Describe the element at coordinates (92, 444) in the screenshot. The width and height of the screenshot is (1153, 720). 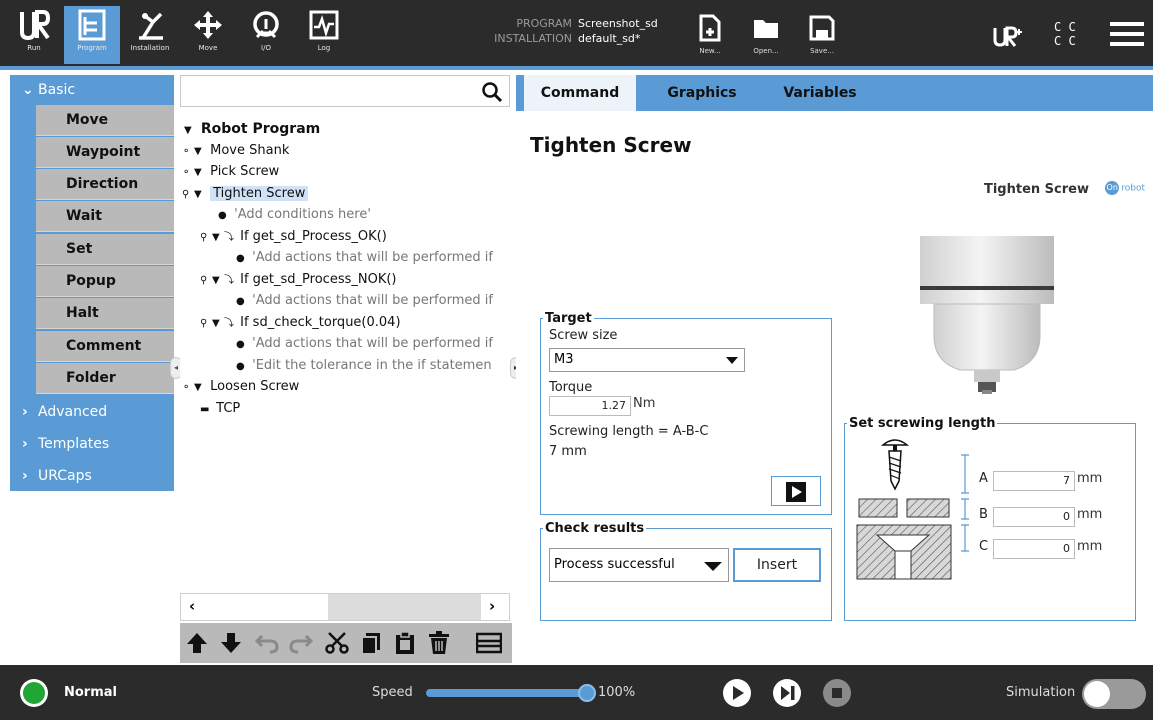
I see `category-templates: › Templates` at that location.